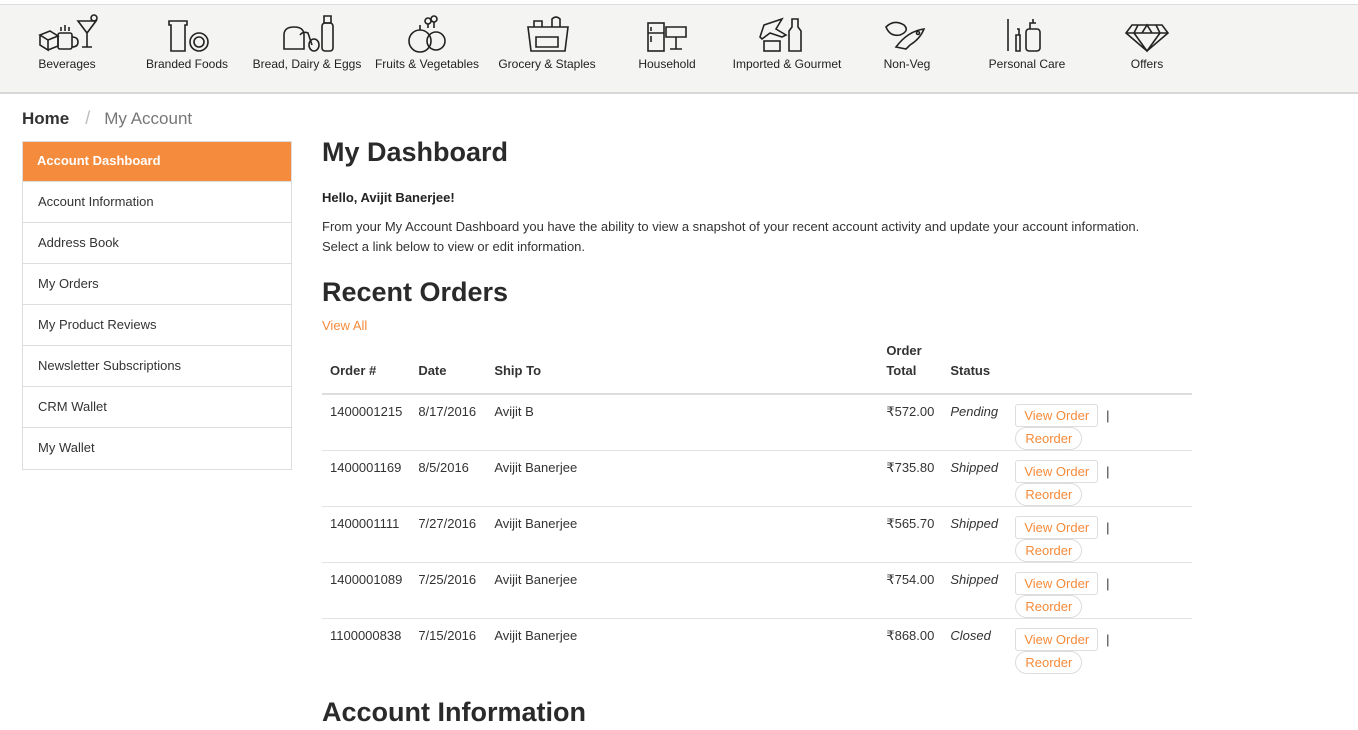  I want to click on category-label: Personal Care, so click(1027, 64).